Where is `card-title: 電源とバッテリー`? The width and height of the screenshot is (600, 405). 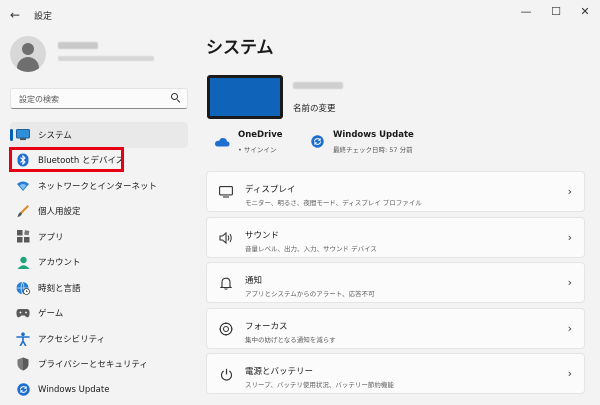
card-title: 電源とバッテリー is located at coordinates (279, 372).